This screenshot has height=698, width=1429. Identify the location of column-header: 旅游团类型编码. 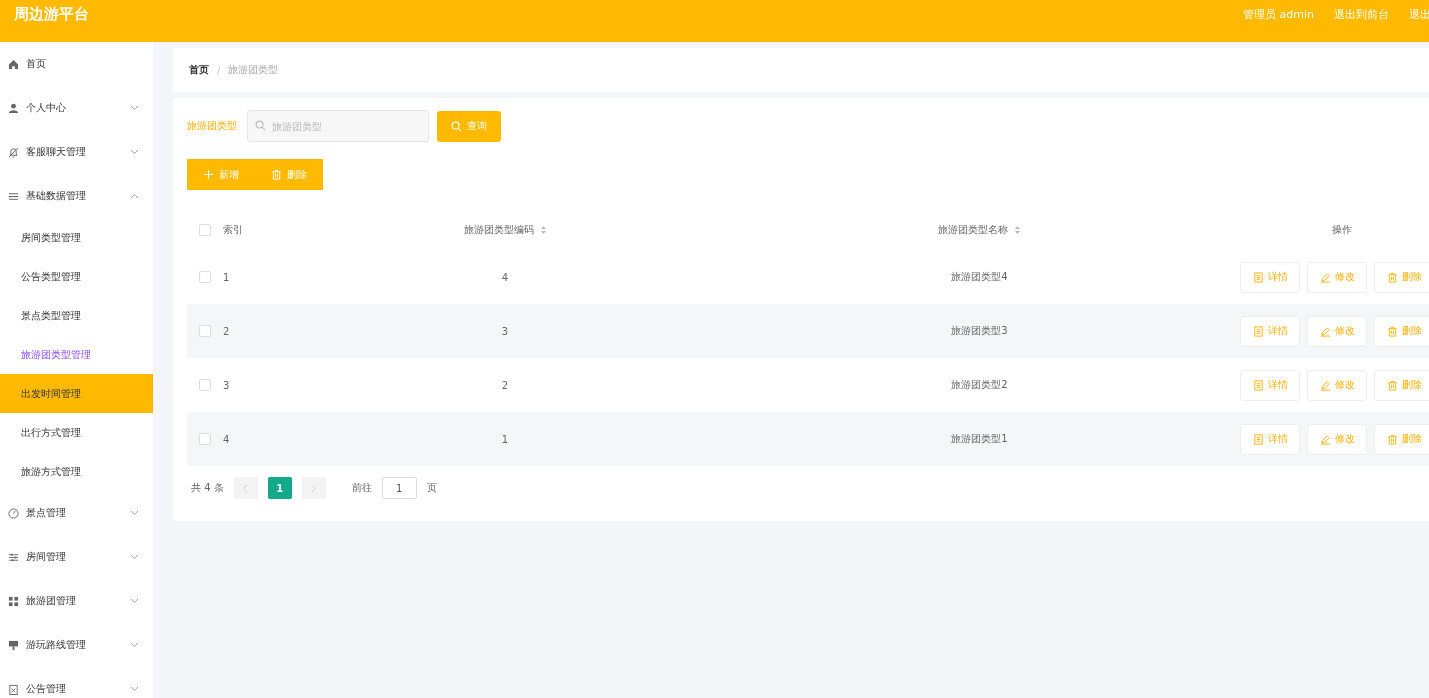
(498, 229).